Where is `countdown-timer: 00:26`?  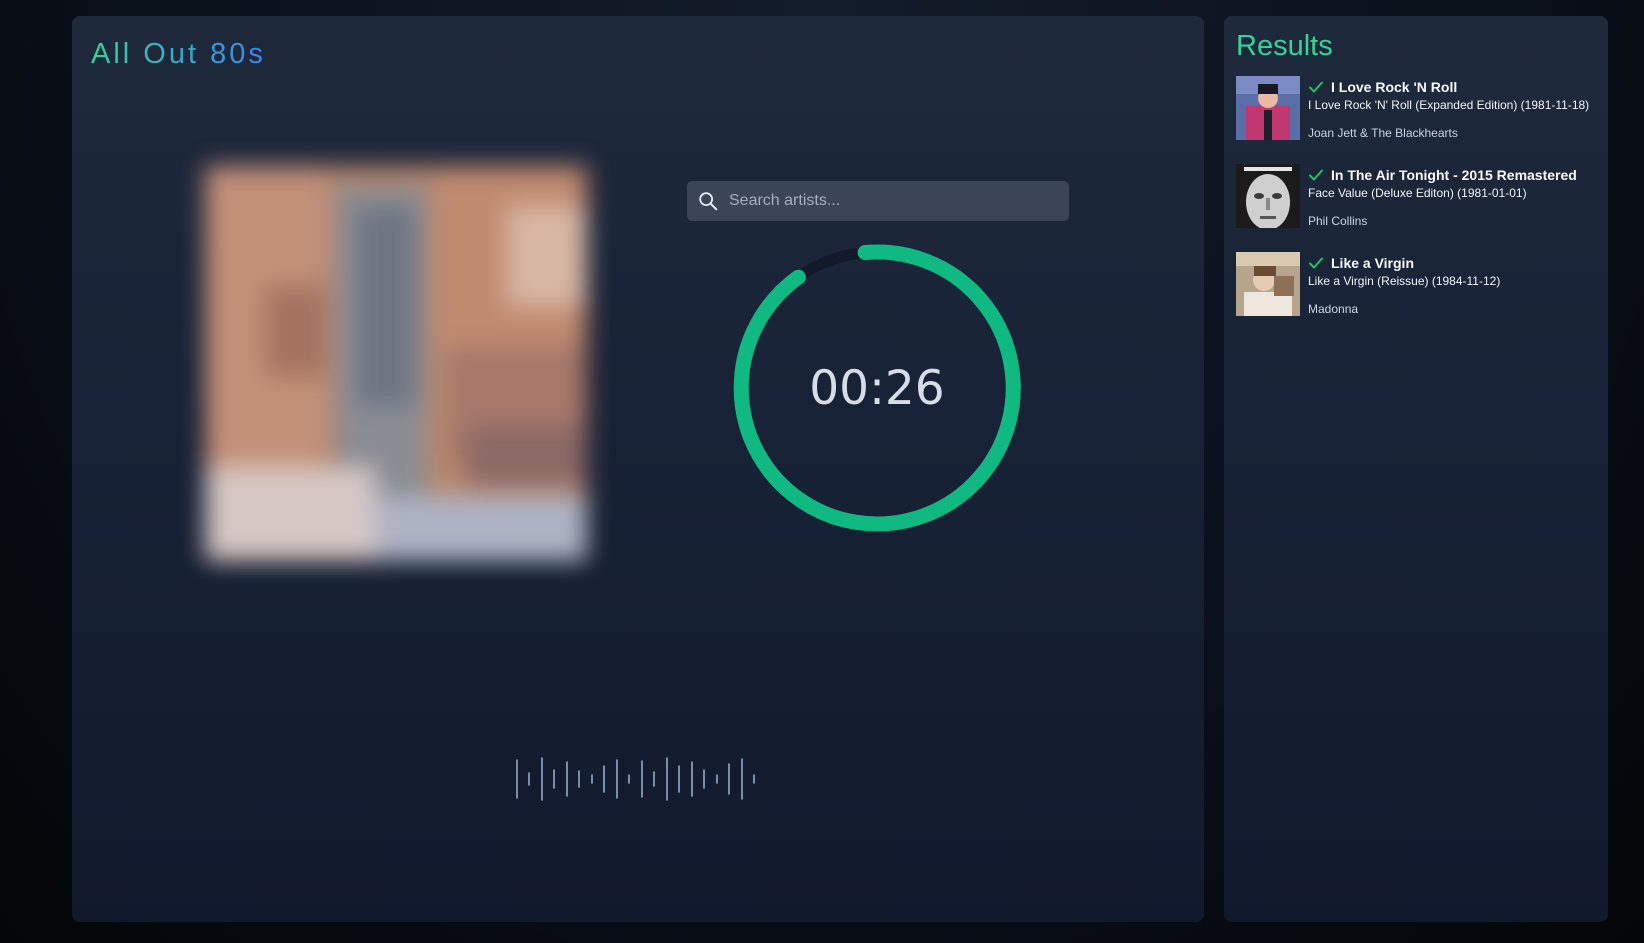 countdown-timer: 00:26 is located at coordinates (877, 388).